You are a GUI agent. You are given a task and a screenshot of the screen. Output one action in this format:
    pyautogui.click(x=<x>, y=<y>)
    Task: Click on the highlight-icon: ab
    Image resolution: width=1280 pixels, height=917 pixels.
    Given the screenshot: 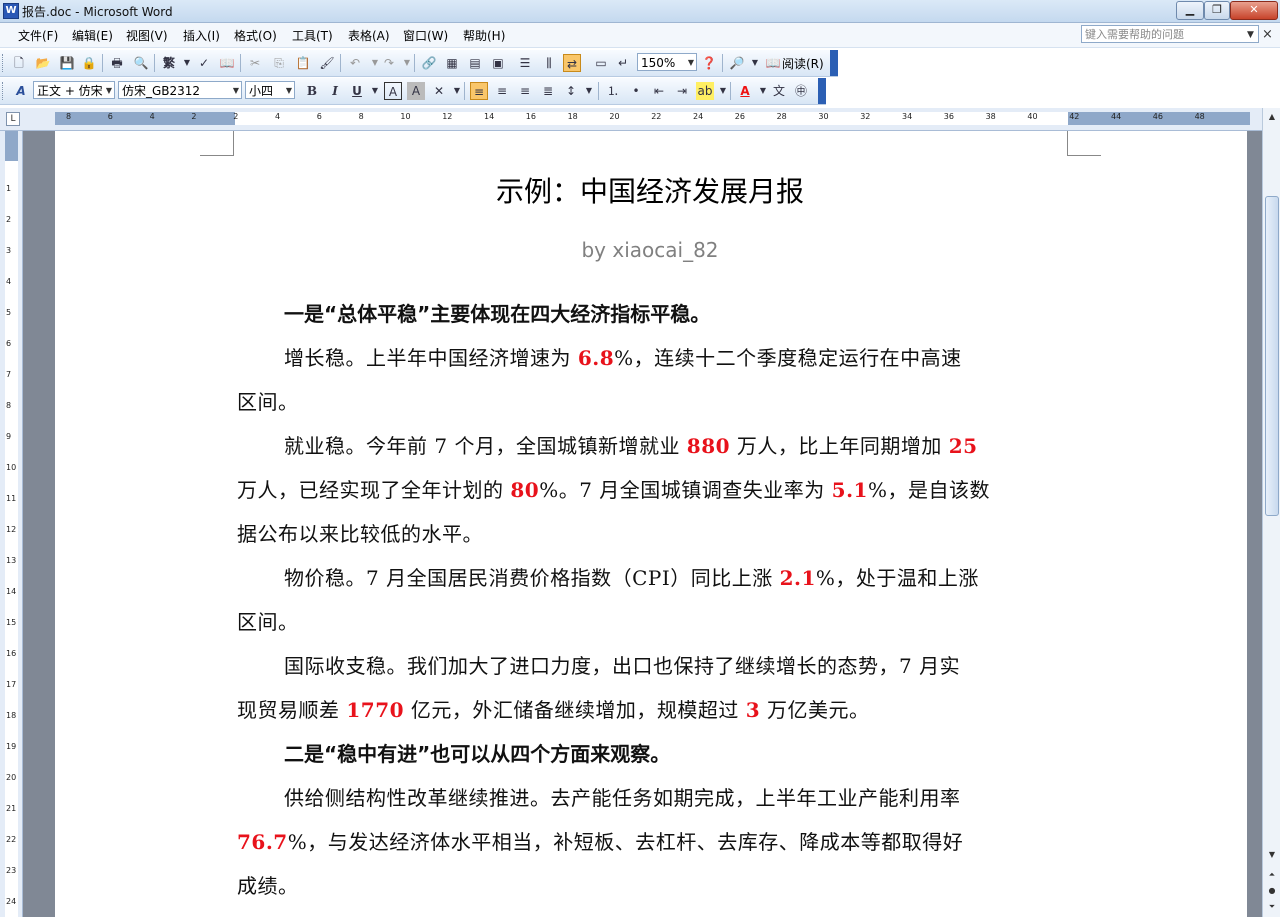 What is the action you would take?
    pyautogui.click(x=705, y=91)
    